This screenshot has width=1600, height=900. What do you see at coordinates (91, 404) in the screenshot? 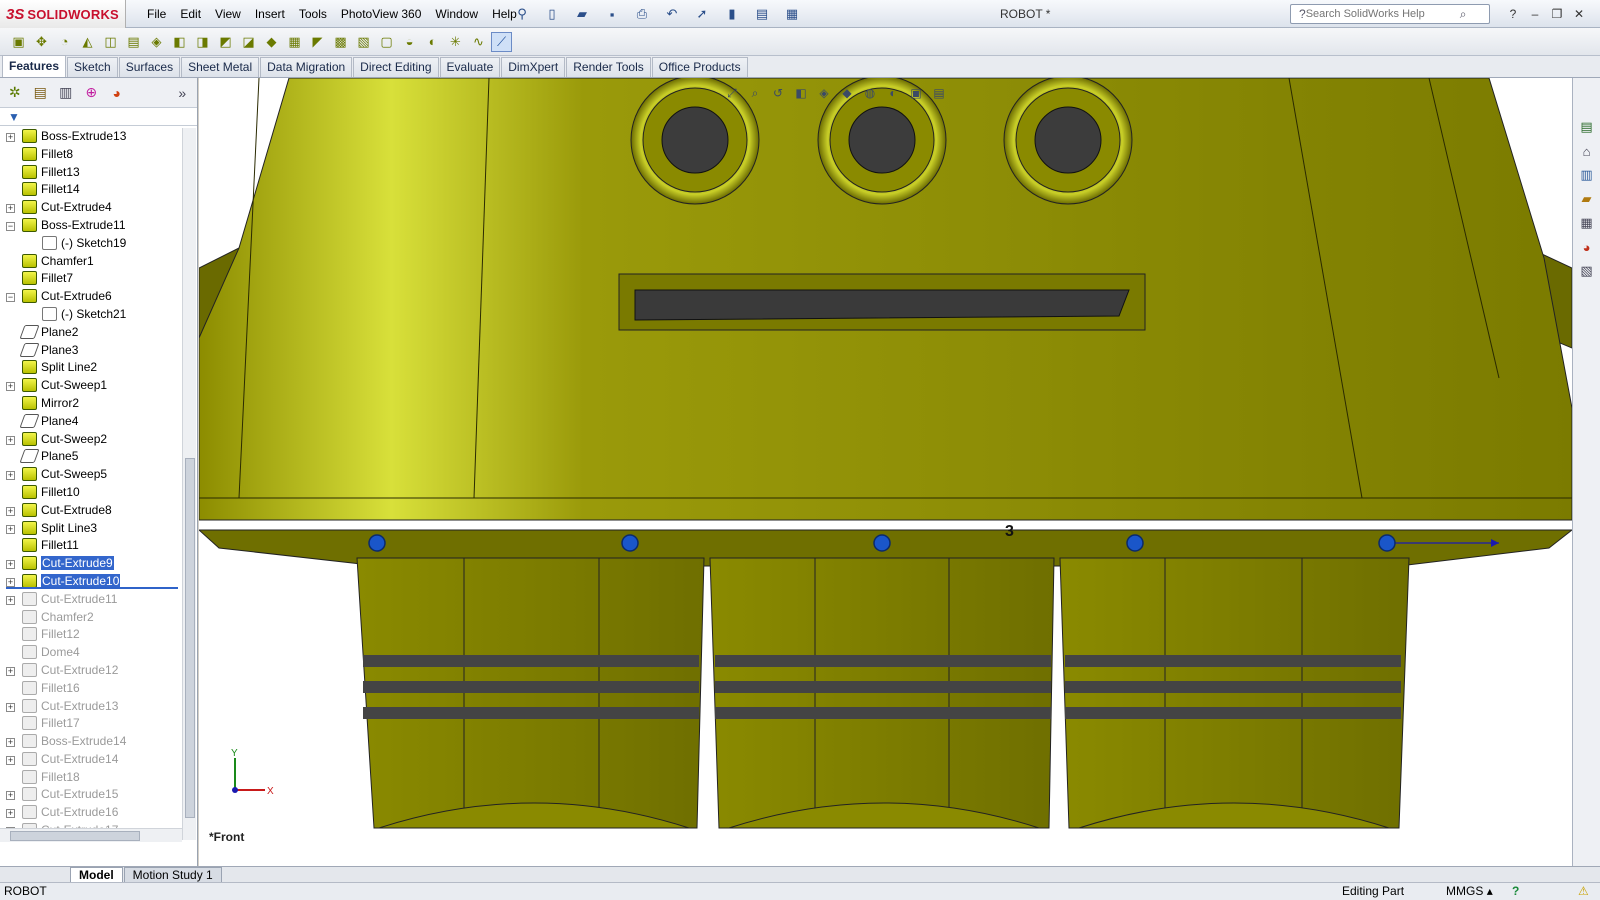
I see `tree-item: Mirror2` at bounding box center [91, 404].